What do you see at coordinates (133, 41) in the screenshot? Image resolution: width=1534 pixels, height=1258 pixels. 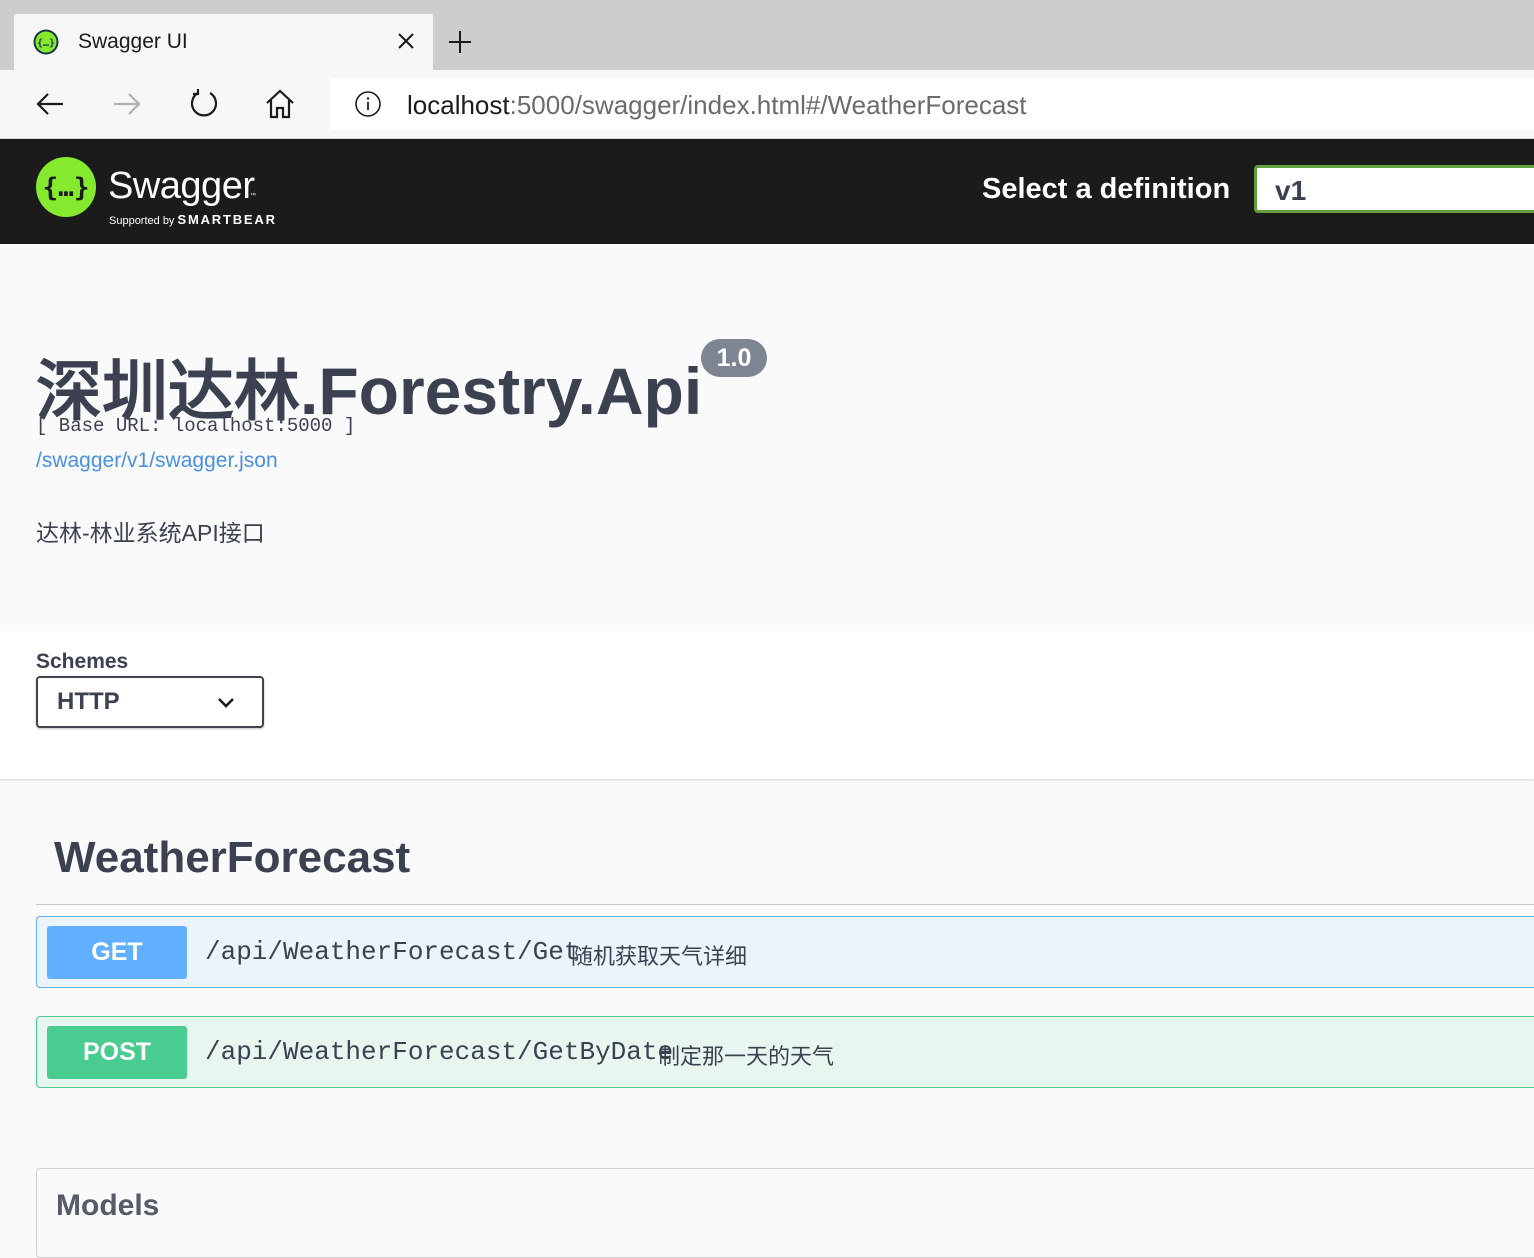 I see `tab-title: Swagger UI` at bounding box center [133, 41].